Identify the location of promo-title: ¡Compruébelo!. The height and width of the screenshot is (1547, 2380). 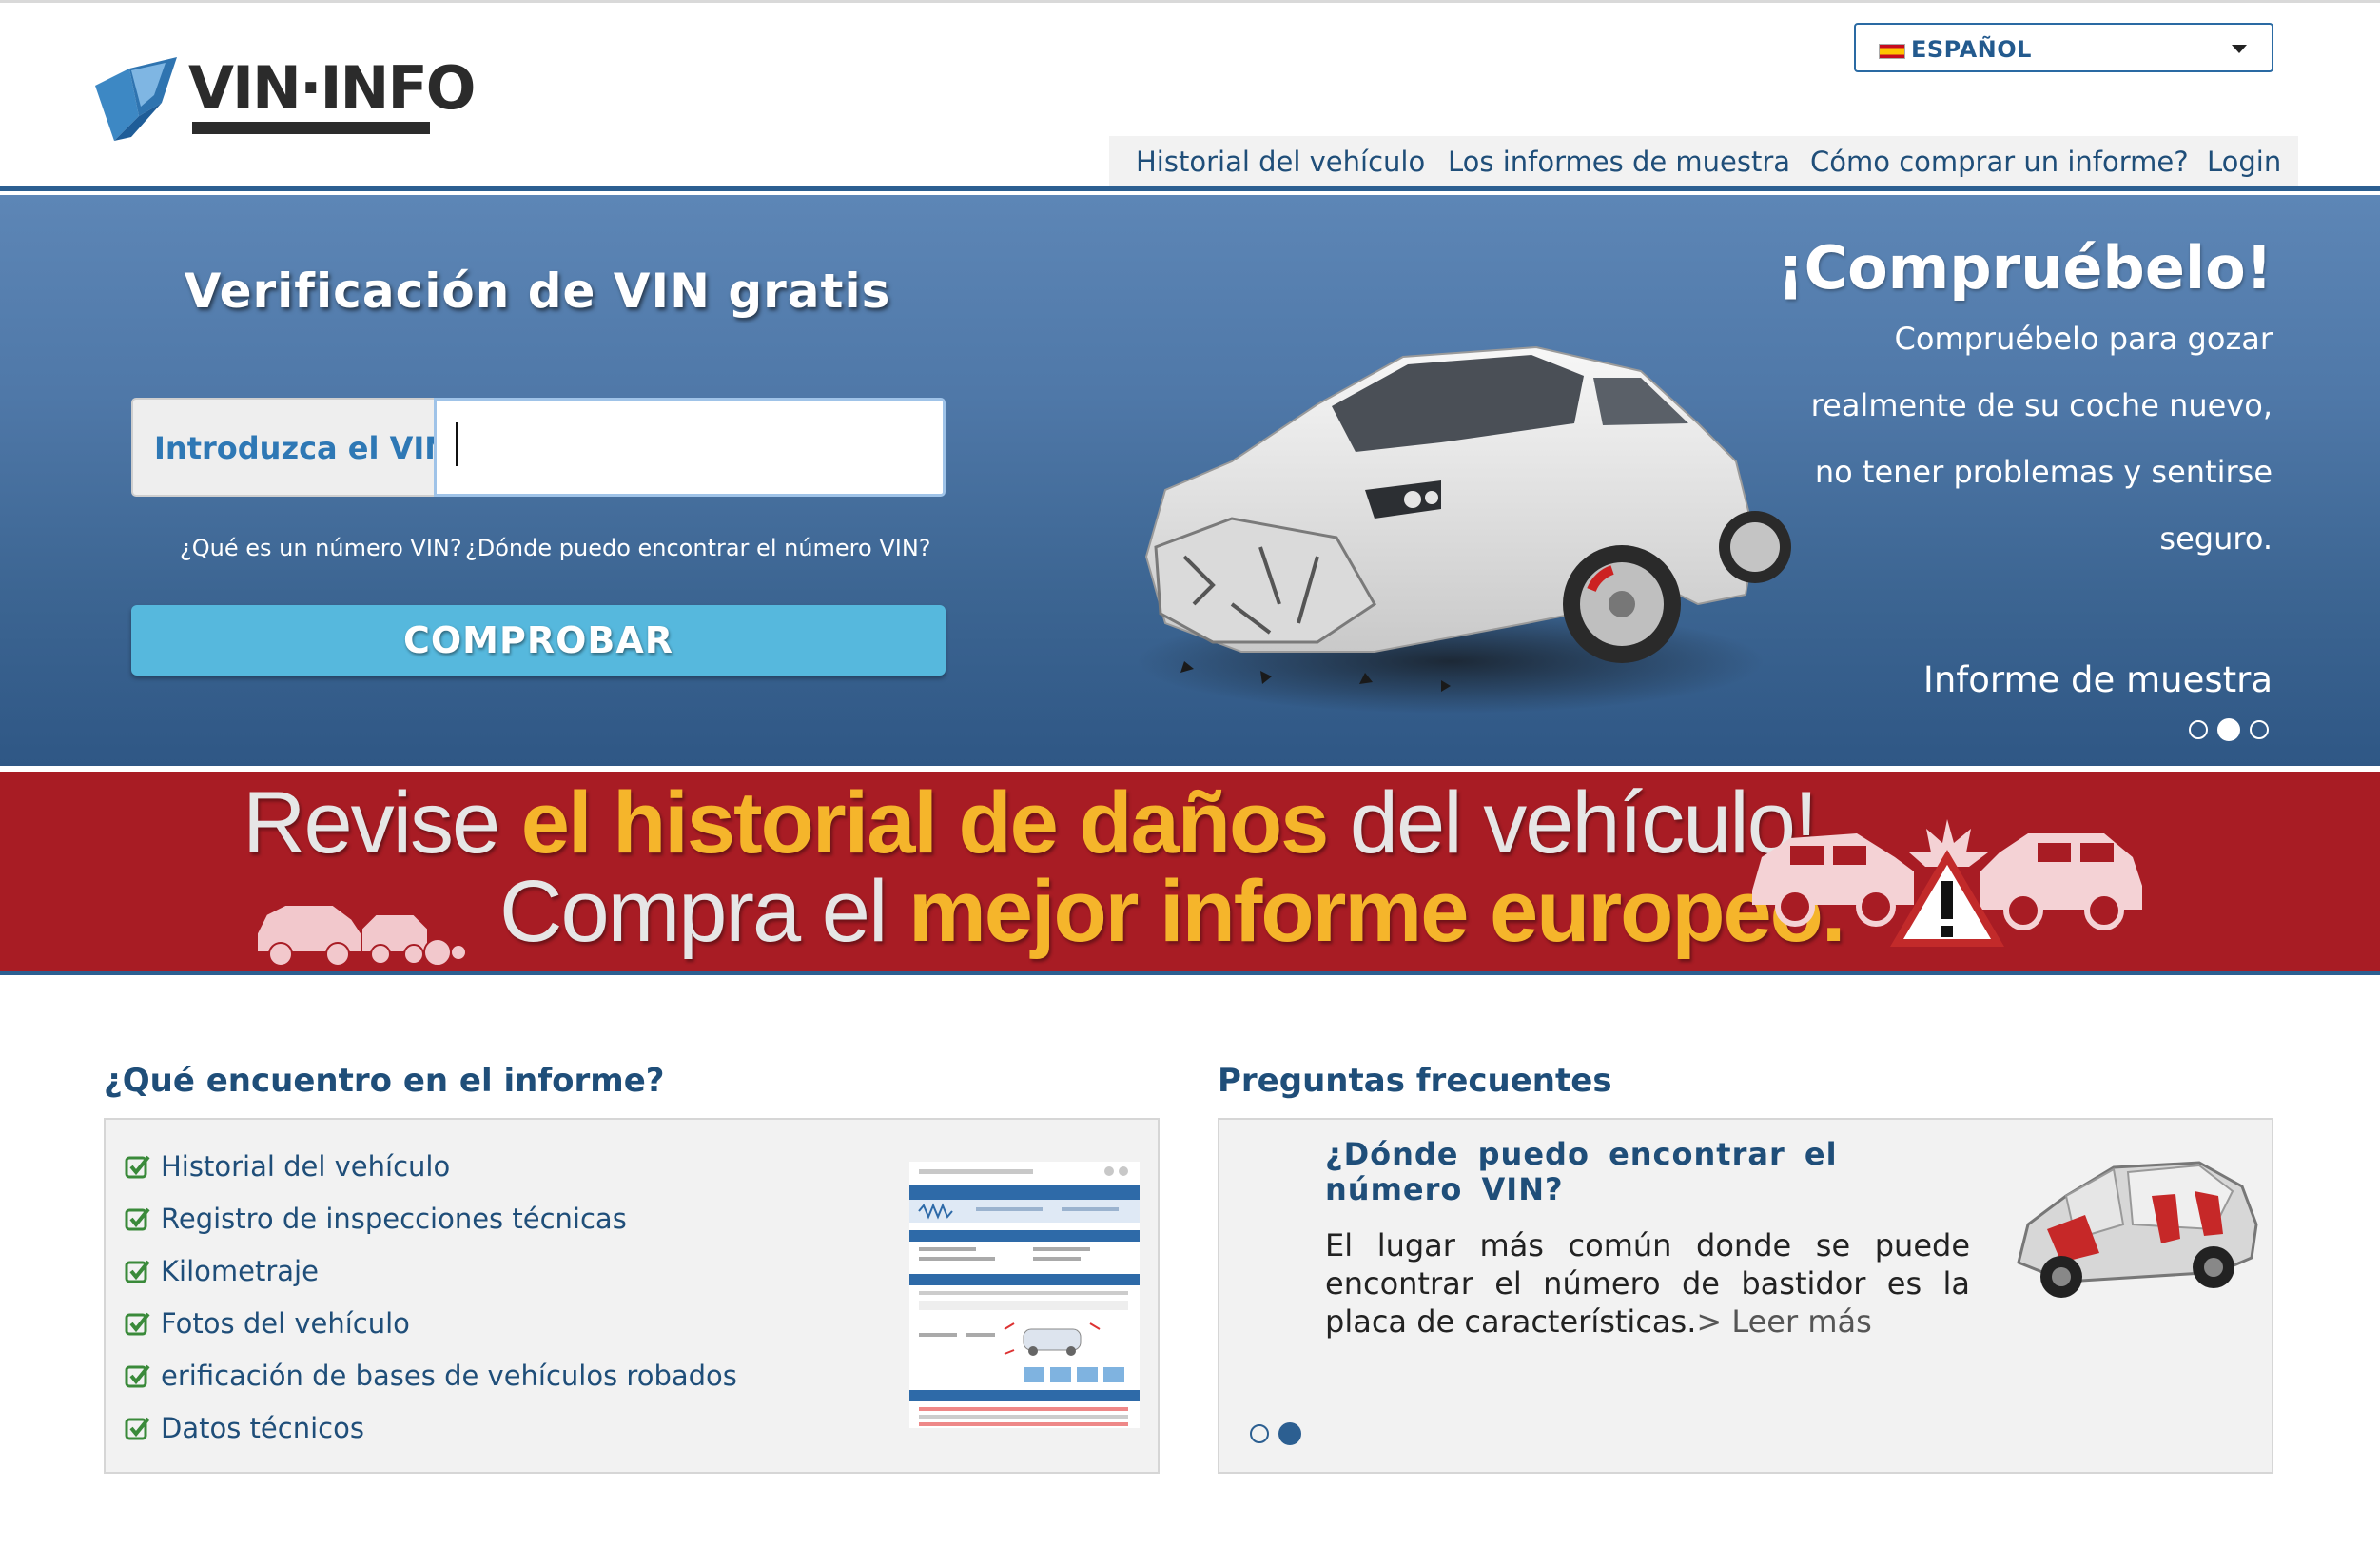
(2025, 268).